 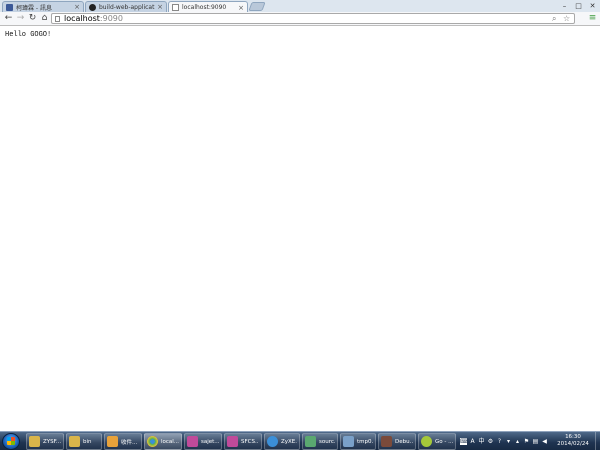 I want to click on input-mode-icon: A, so click(x=472, y=441).